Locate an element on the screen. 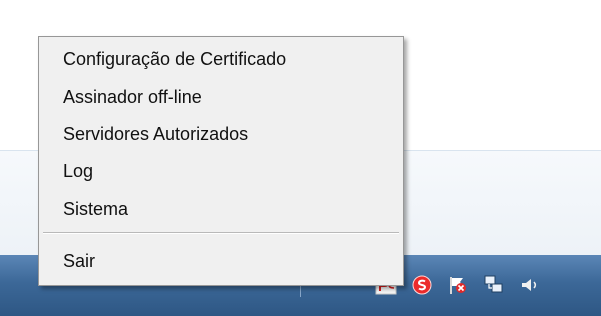  menu-item-assinador-off-line: Assinador off-line is located at coordinates (132, 97).